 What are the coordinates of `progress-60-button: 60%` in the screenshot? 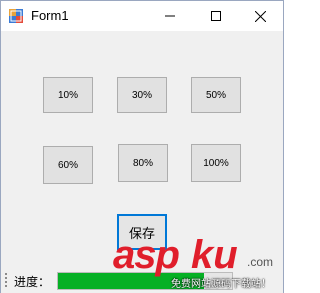 It's located at (68, 165).